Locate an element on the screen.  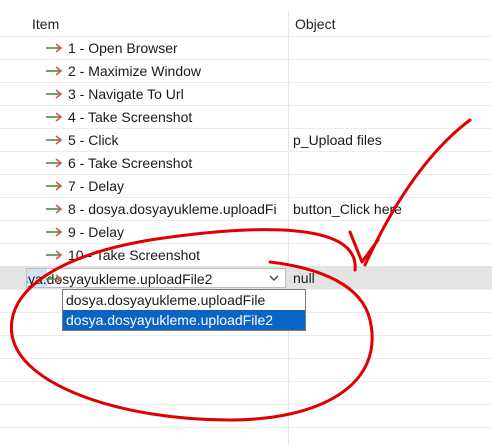
step-label: 4 - Take Screenshot is located at coordinates (130, 117).